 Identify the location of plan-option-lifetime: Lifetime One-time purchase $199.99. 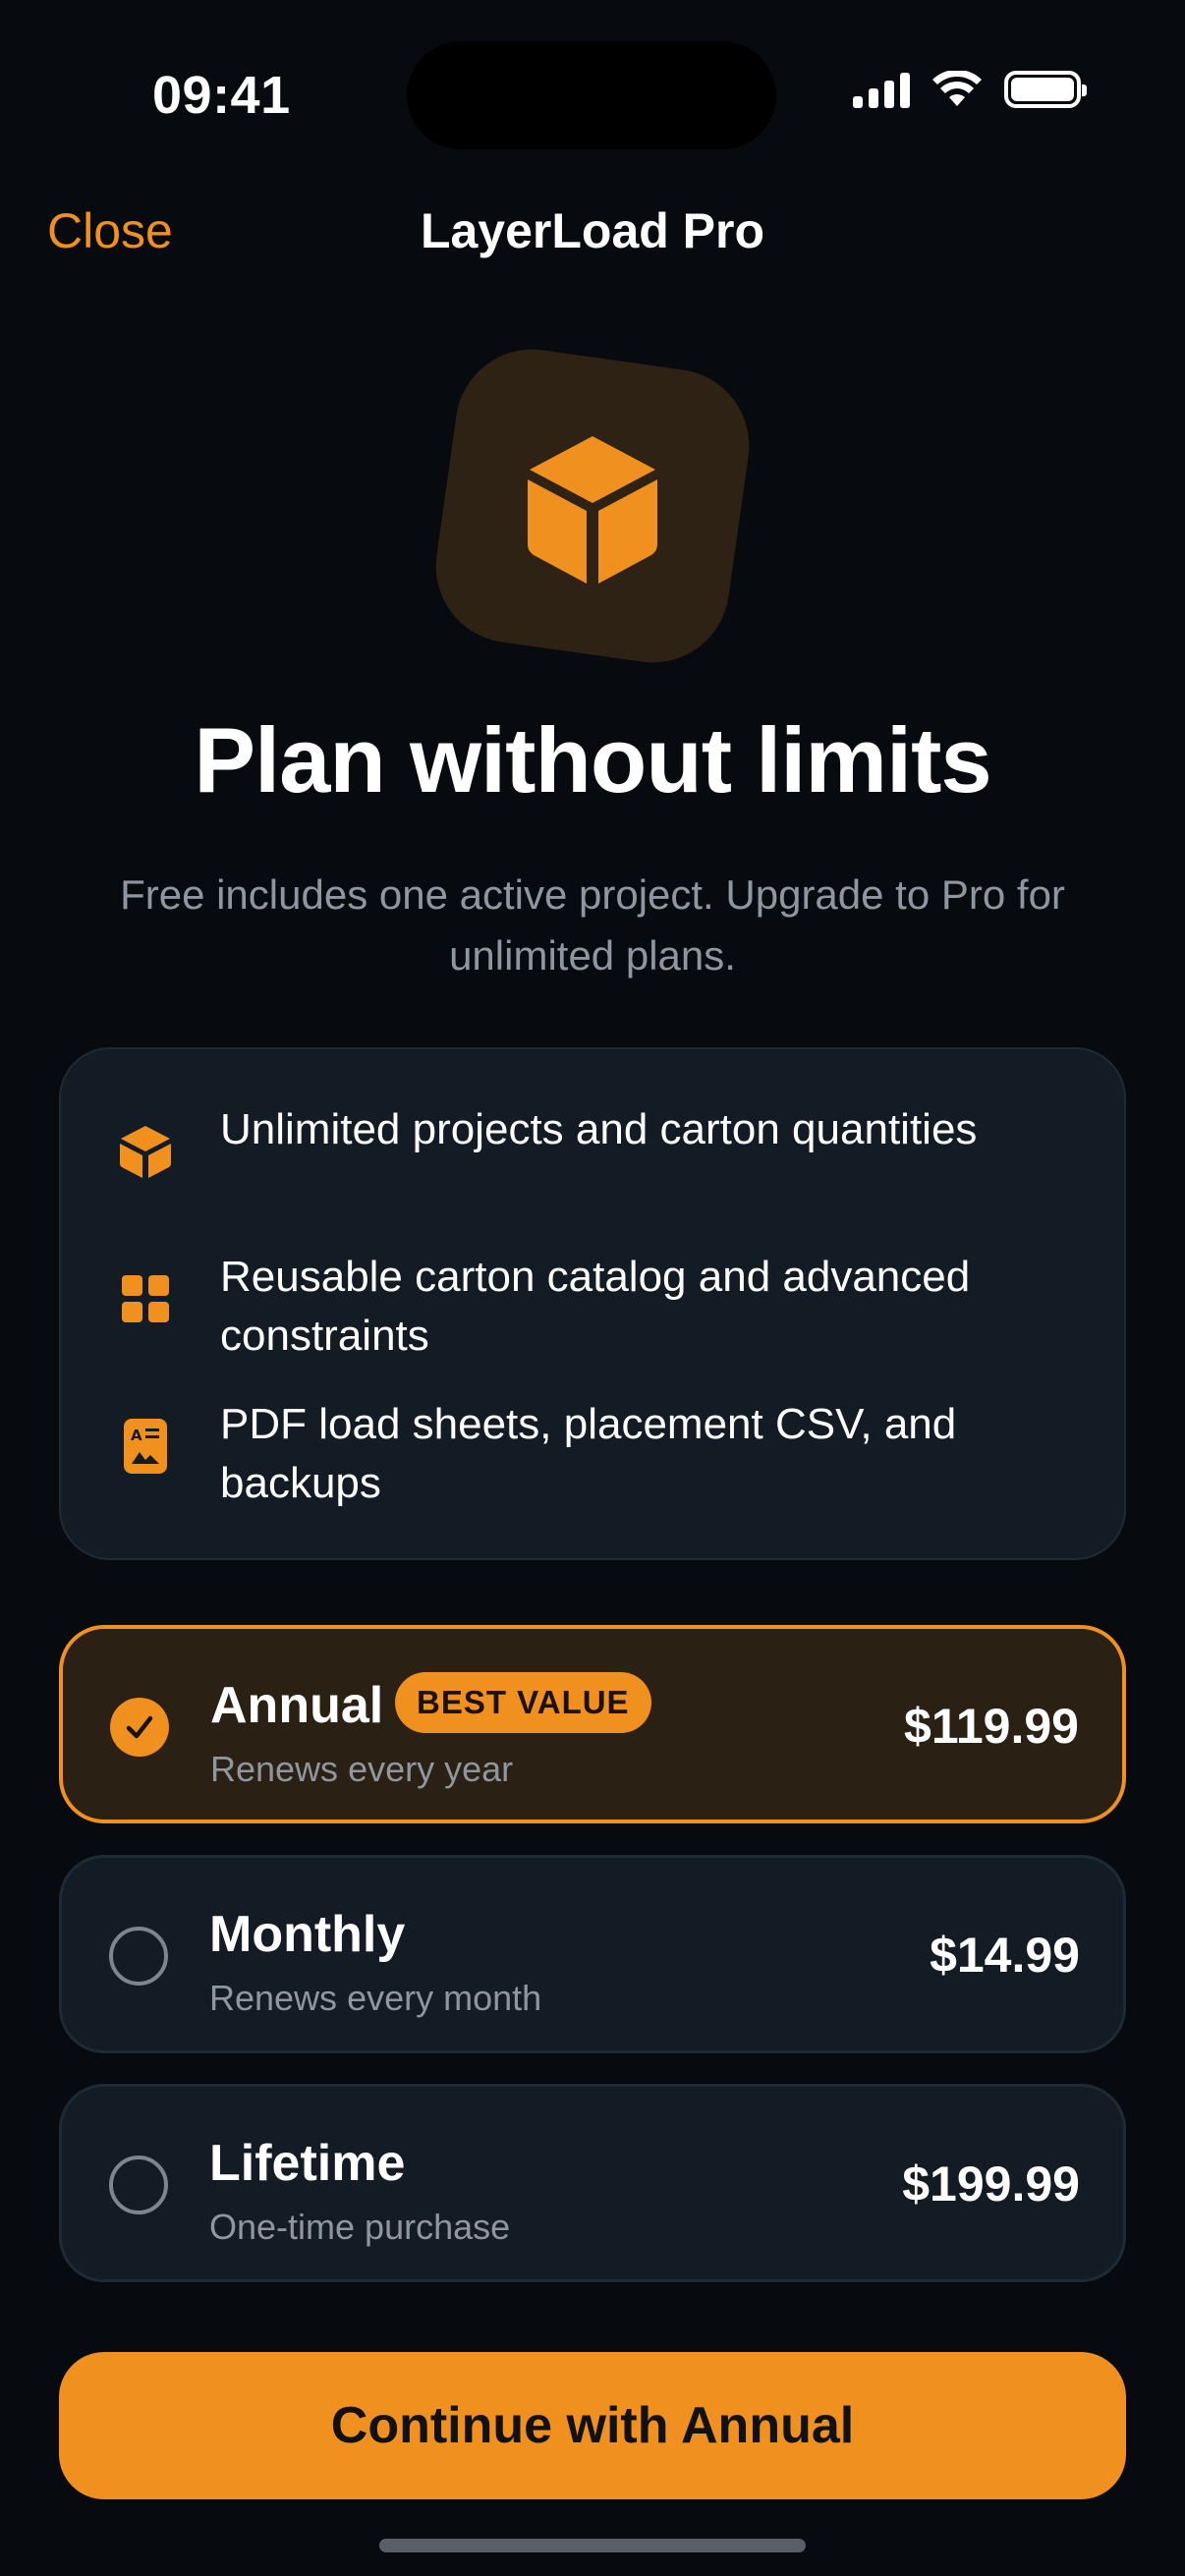
(592, 2183).